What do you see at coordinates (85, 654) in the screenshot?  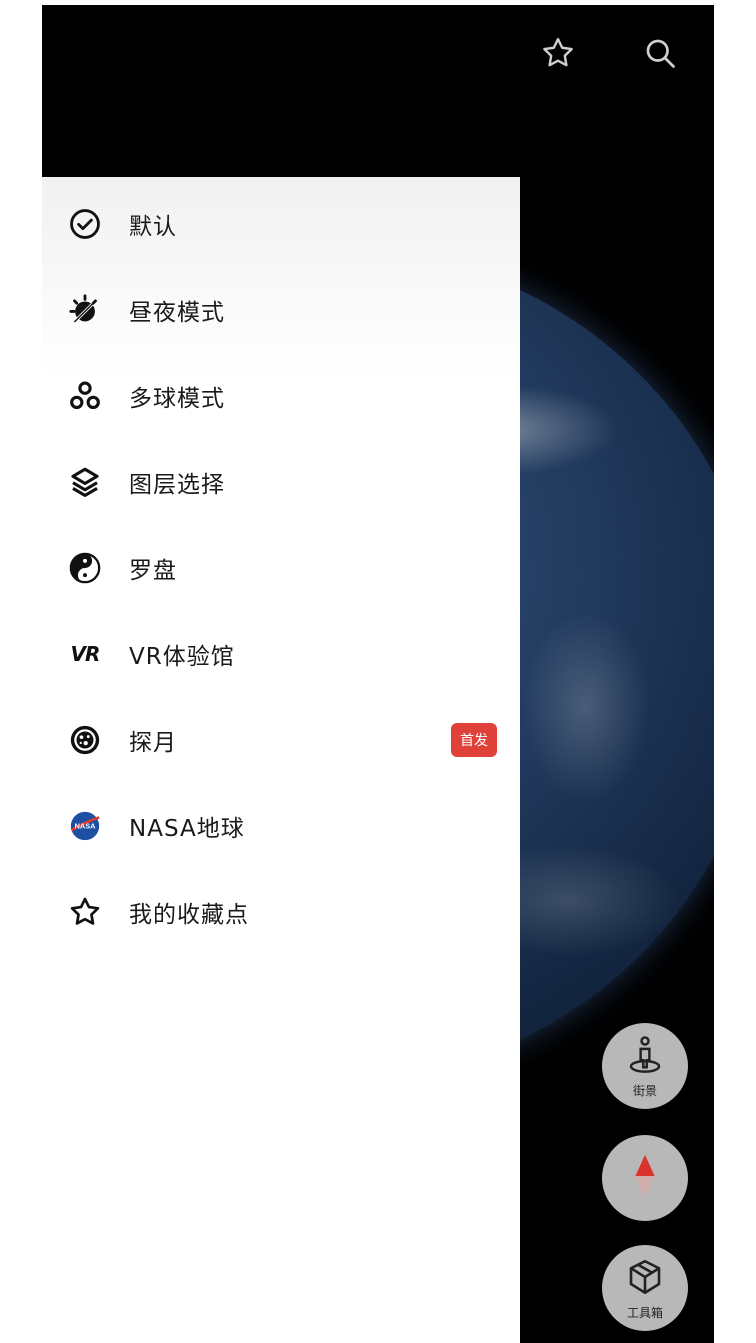 I see `vr-icon: VR` at bounding box center [85, 654].